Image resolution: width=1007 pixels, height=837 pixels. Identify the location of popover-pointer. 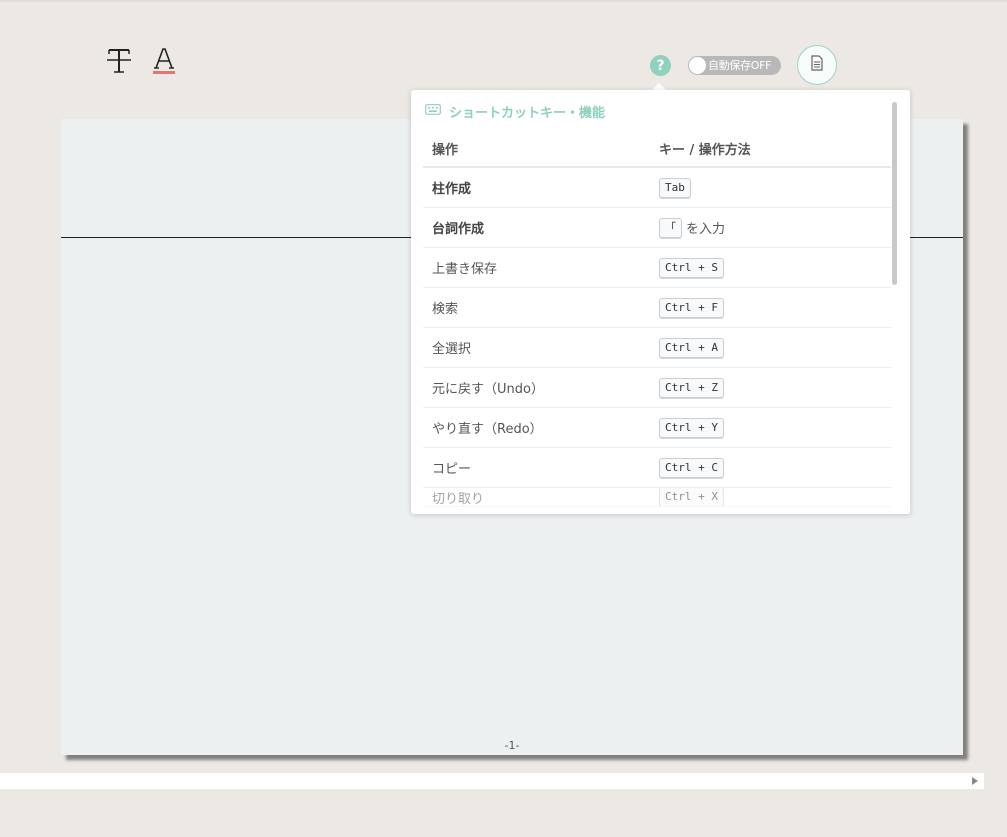
(659, 86).